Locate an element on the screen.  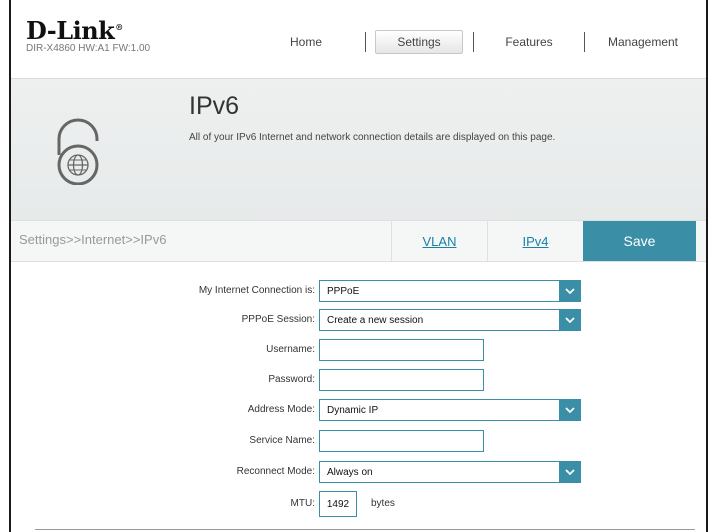
mtu-row: MTU: 1492 bytes is located at coordinates (358, 504).